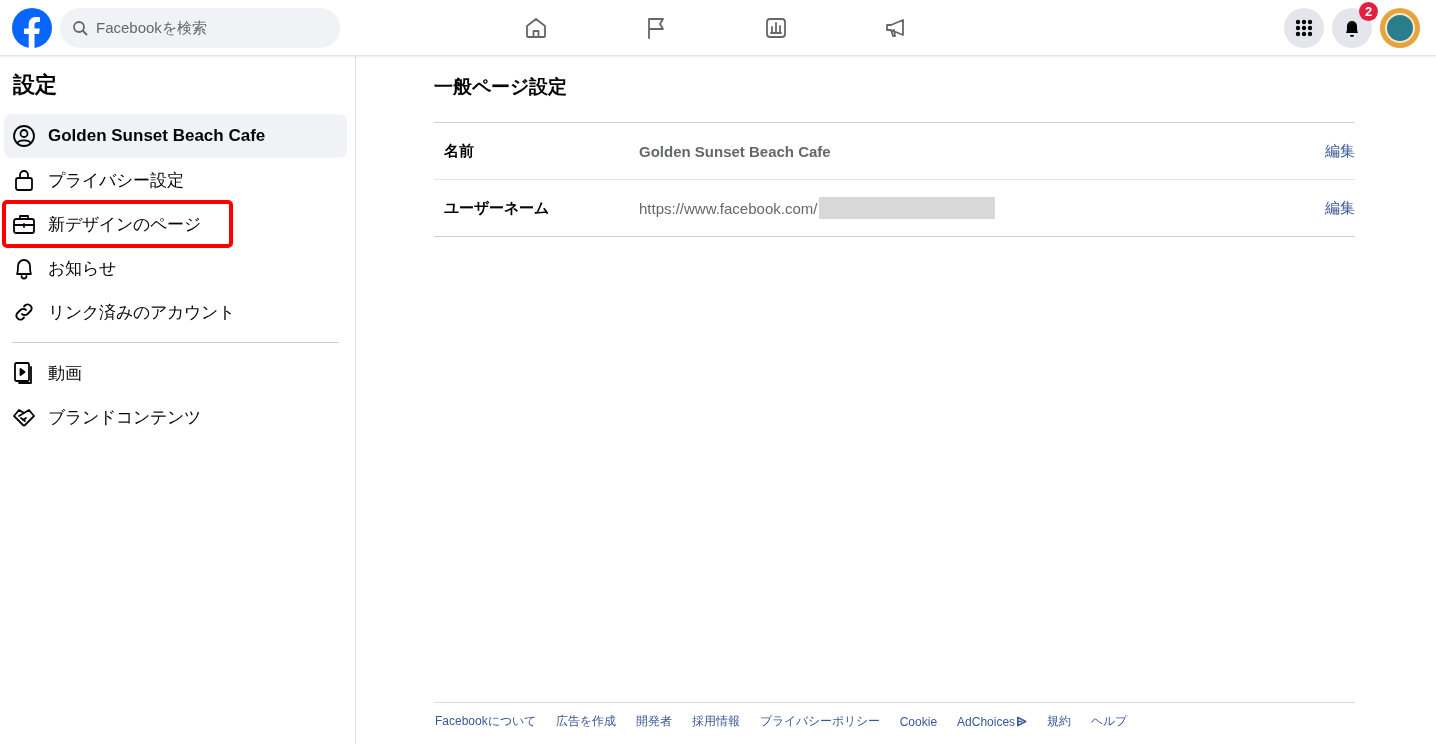  I want to click on link-icon, so click(24, 312).